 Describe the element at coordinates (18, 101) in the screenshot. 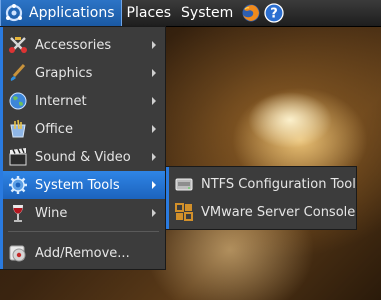

I see `internet-icon` at that location.